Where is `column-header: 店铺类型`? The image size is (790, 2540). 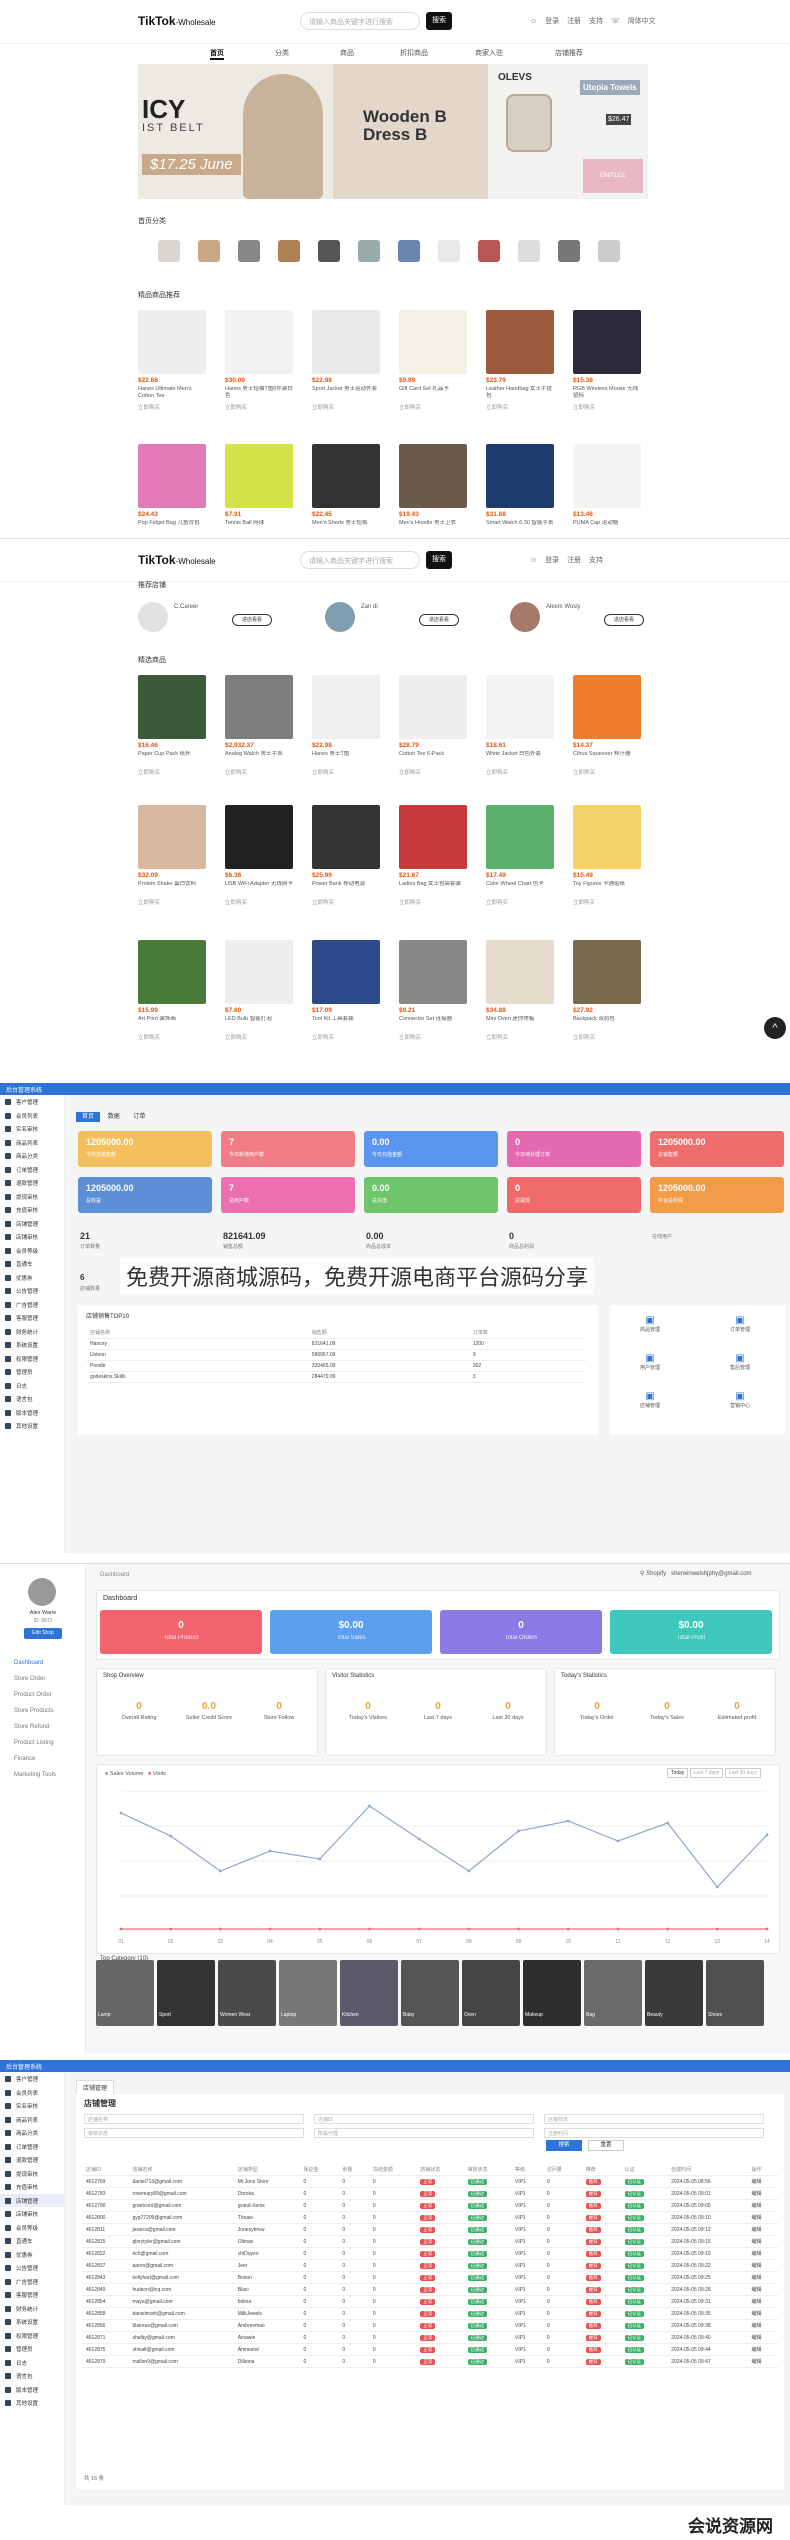 column-header: 店铺类型 is located at coordinates (266, 2170).